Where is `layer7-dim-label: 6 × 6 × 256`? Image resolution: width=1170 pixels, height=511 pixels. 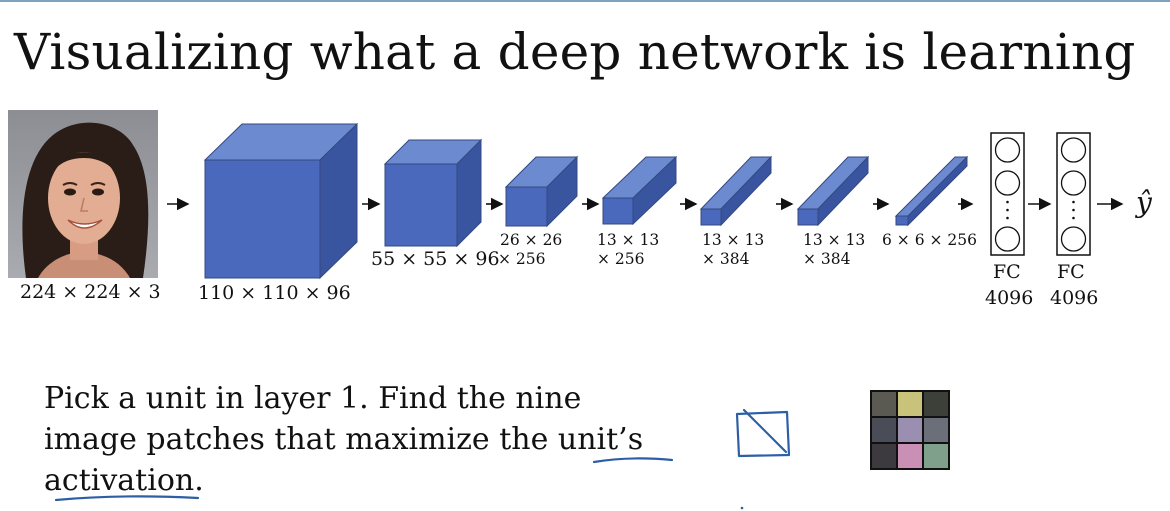 layer7-dim-label: 6 × 6 × 256 is located at coordinates (929, 240).